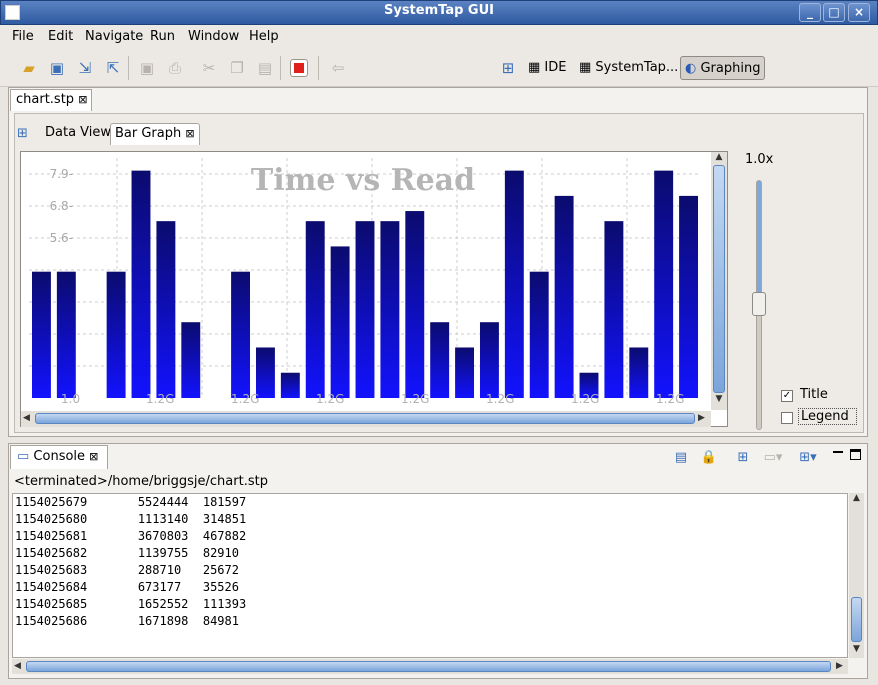 This screenshot has width=878, height=685. What do you see at coordinates (773, 458) in the screenshot?
I see `display-console-icon: ▭▾` at bounding box center [773, 458].